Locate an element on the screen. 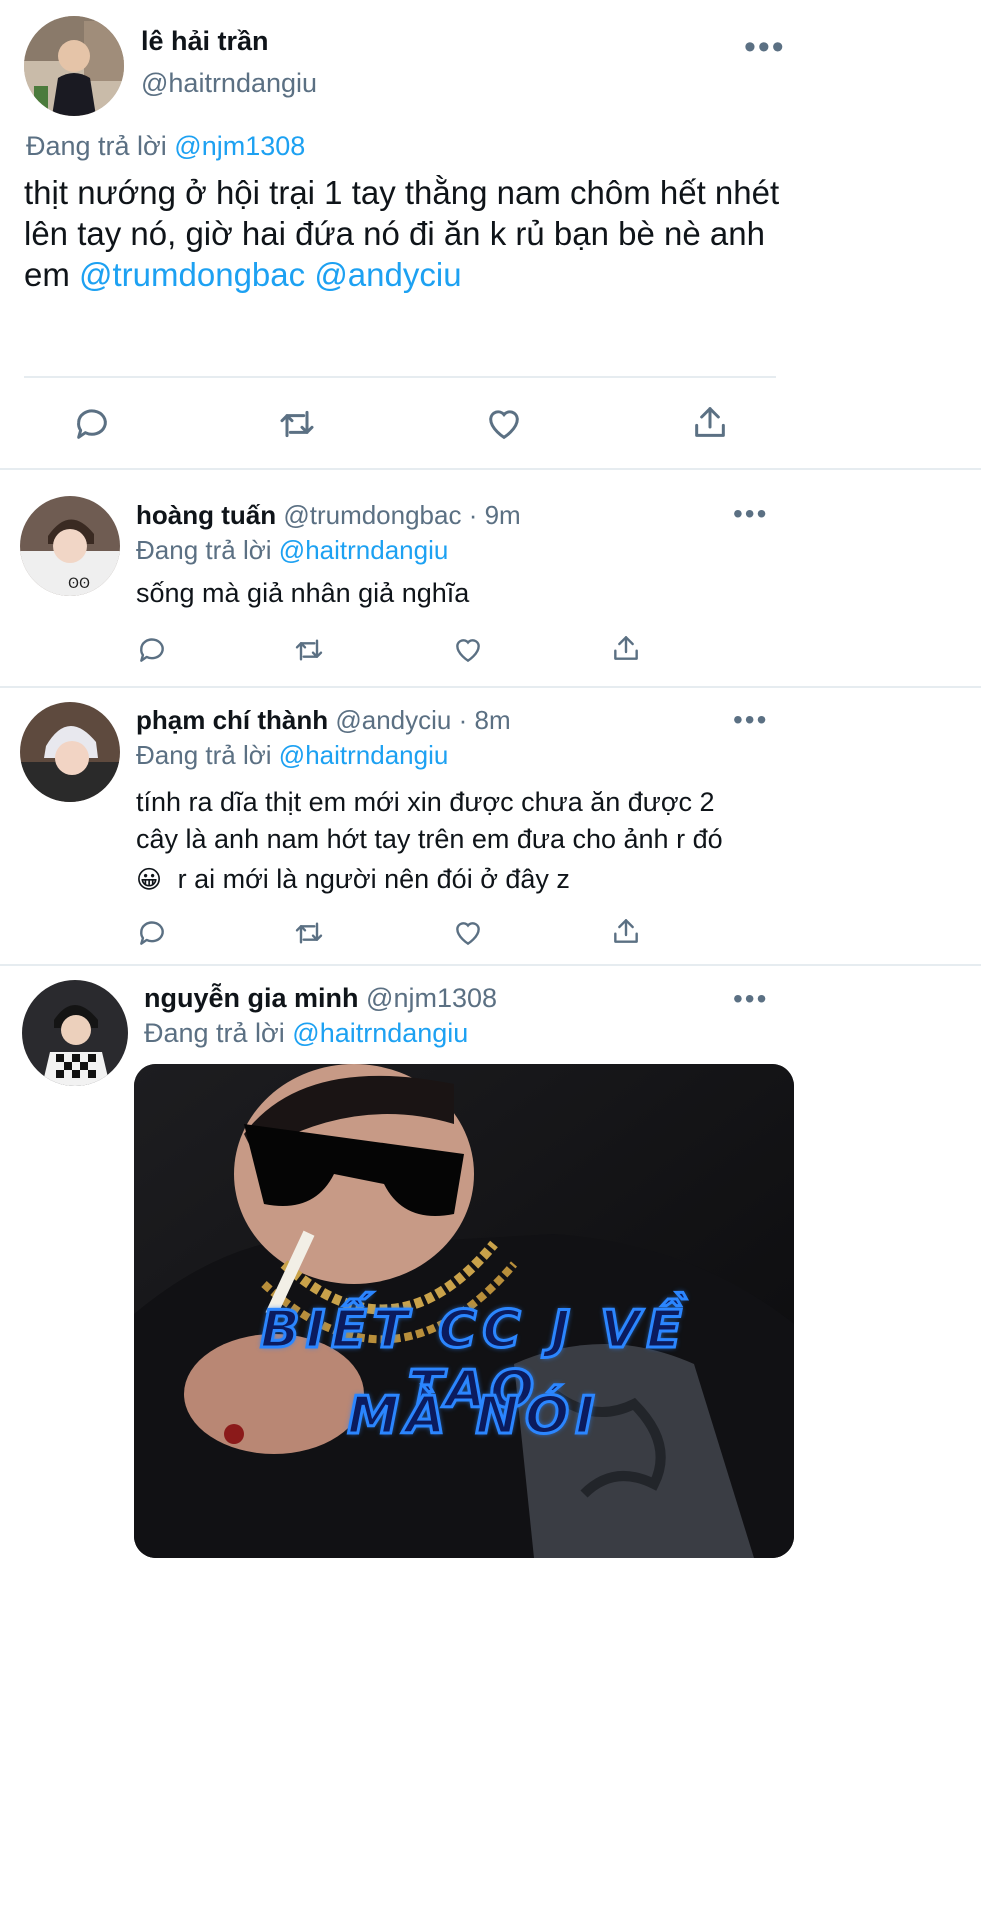 The image size is (981, 1920). display-name: phạm chí thành is located at coordinates (232, 720).